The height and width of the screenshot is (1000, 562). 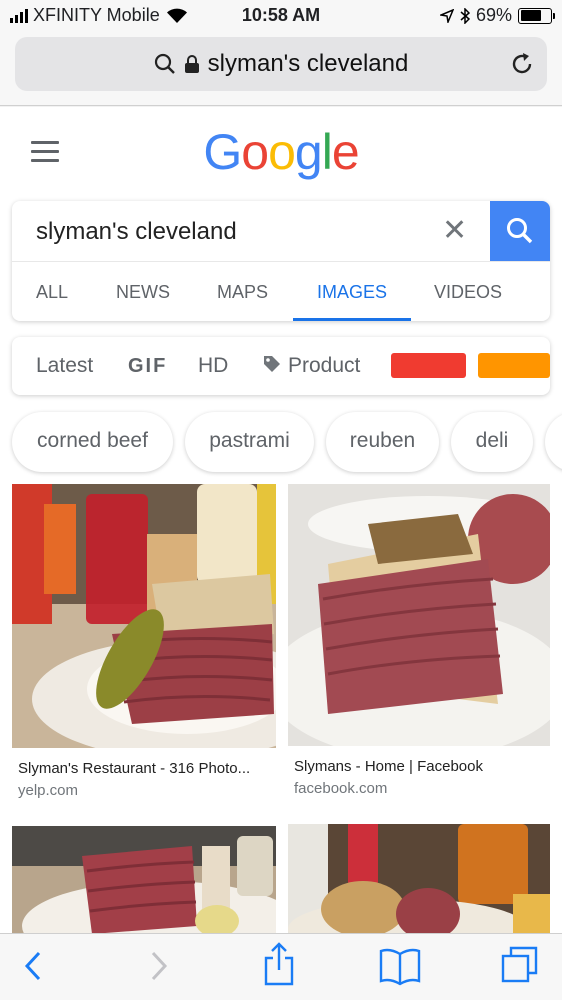 I want to click on battery-icon, so click(x=536, y=15).